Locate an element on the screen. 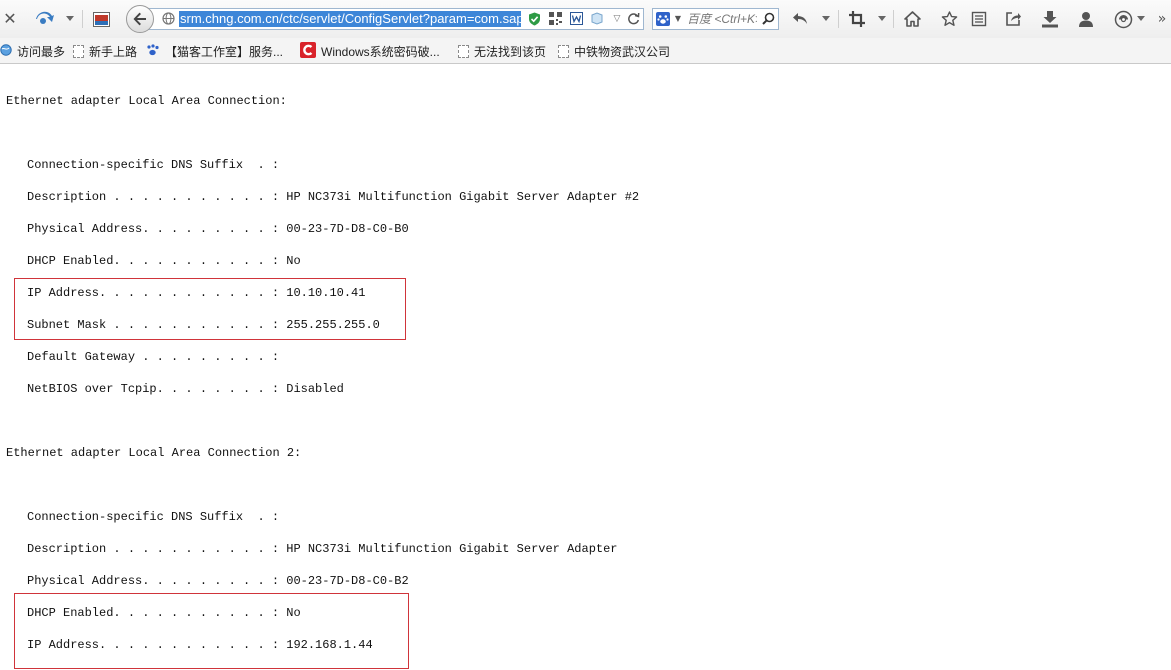 The width and height of the screenshot is (1171, 670). back-button is located at coordinates (140, 19).